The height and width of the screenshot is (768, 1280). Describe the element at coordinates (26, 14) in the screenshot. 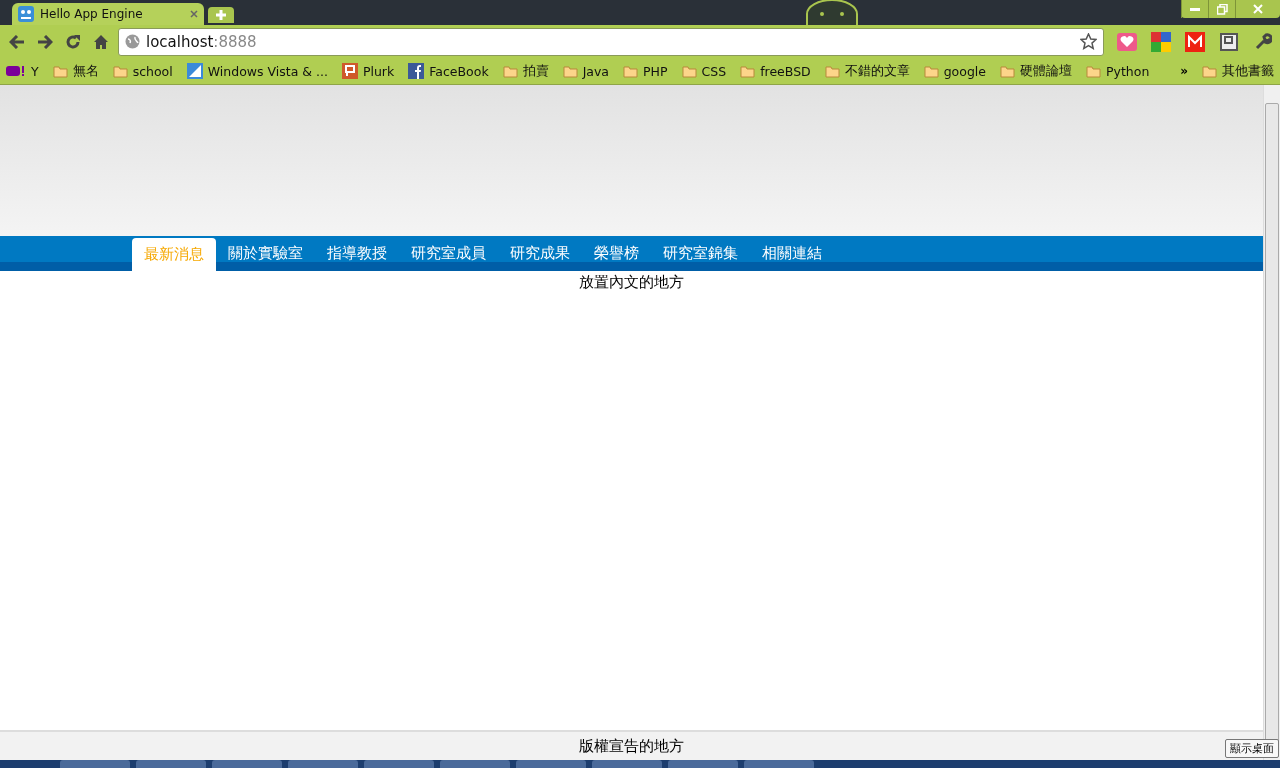

I see `robot-icon` at that location.